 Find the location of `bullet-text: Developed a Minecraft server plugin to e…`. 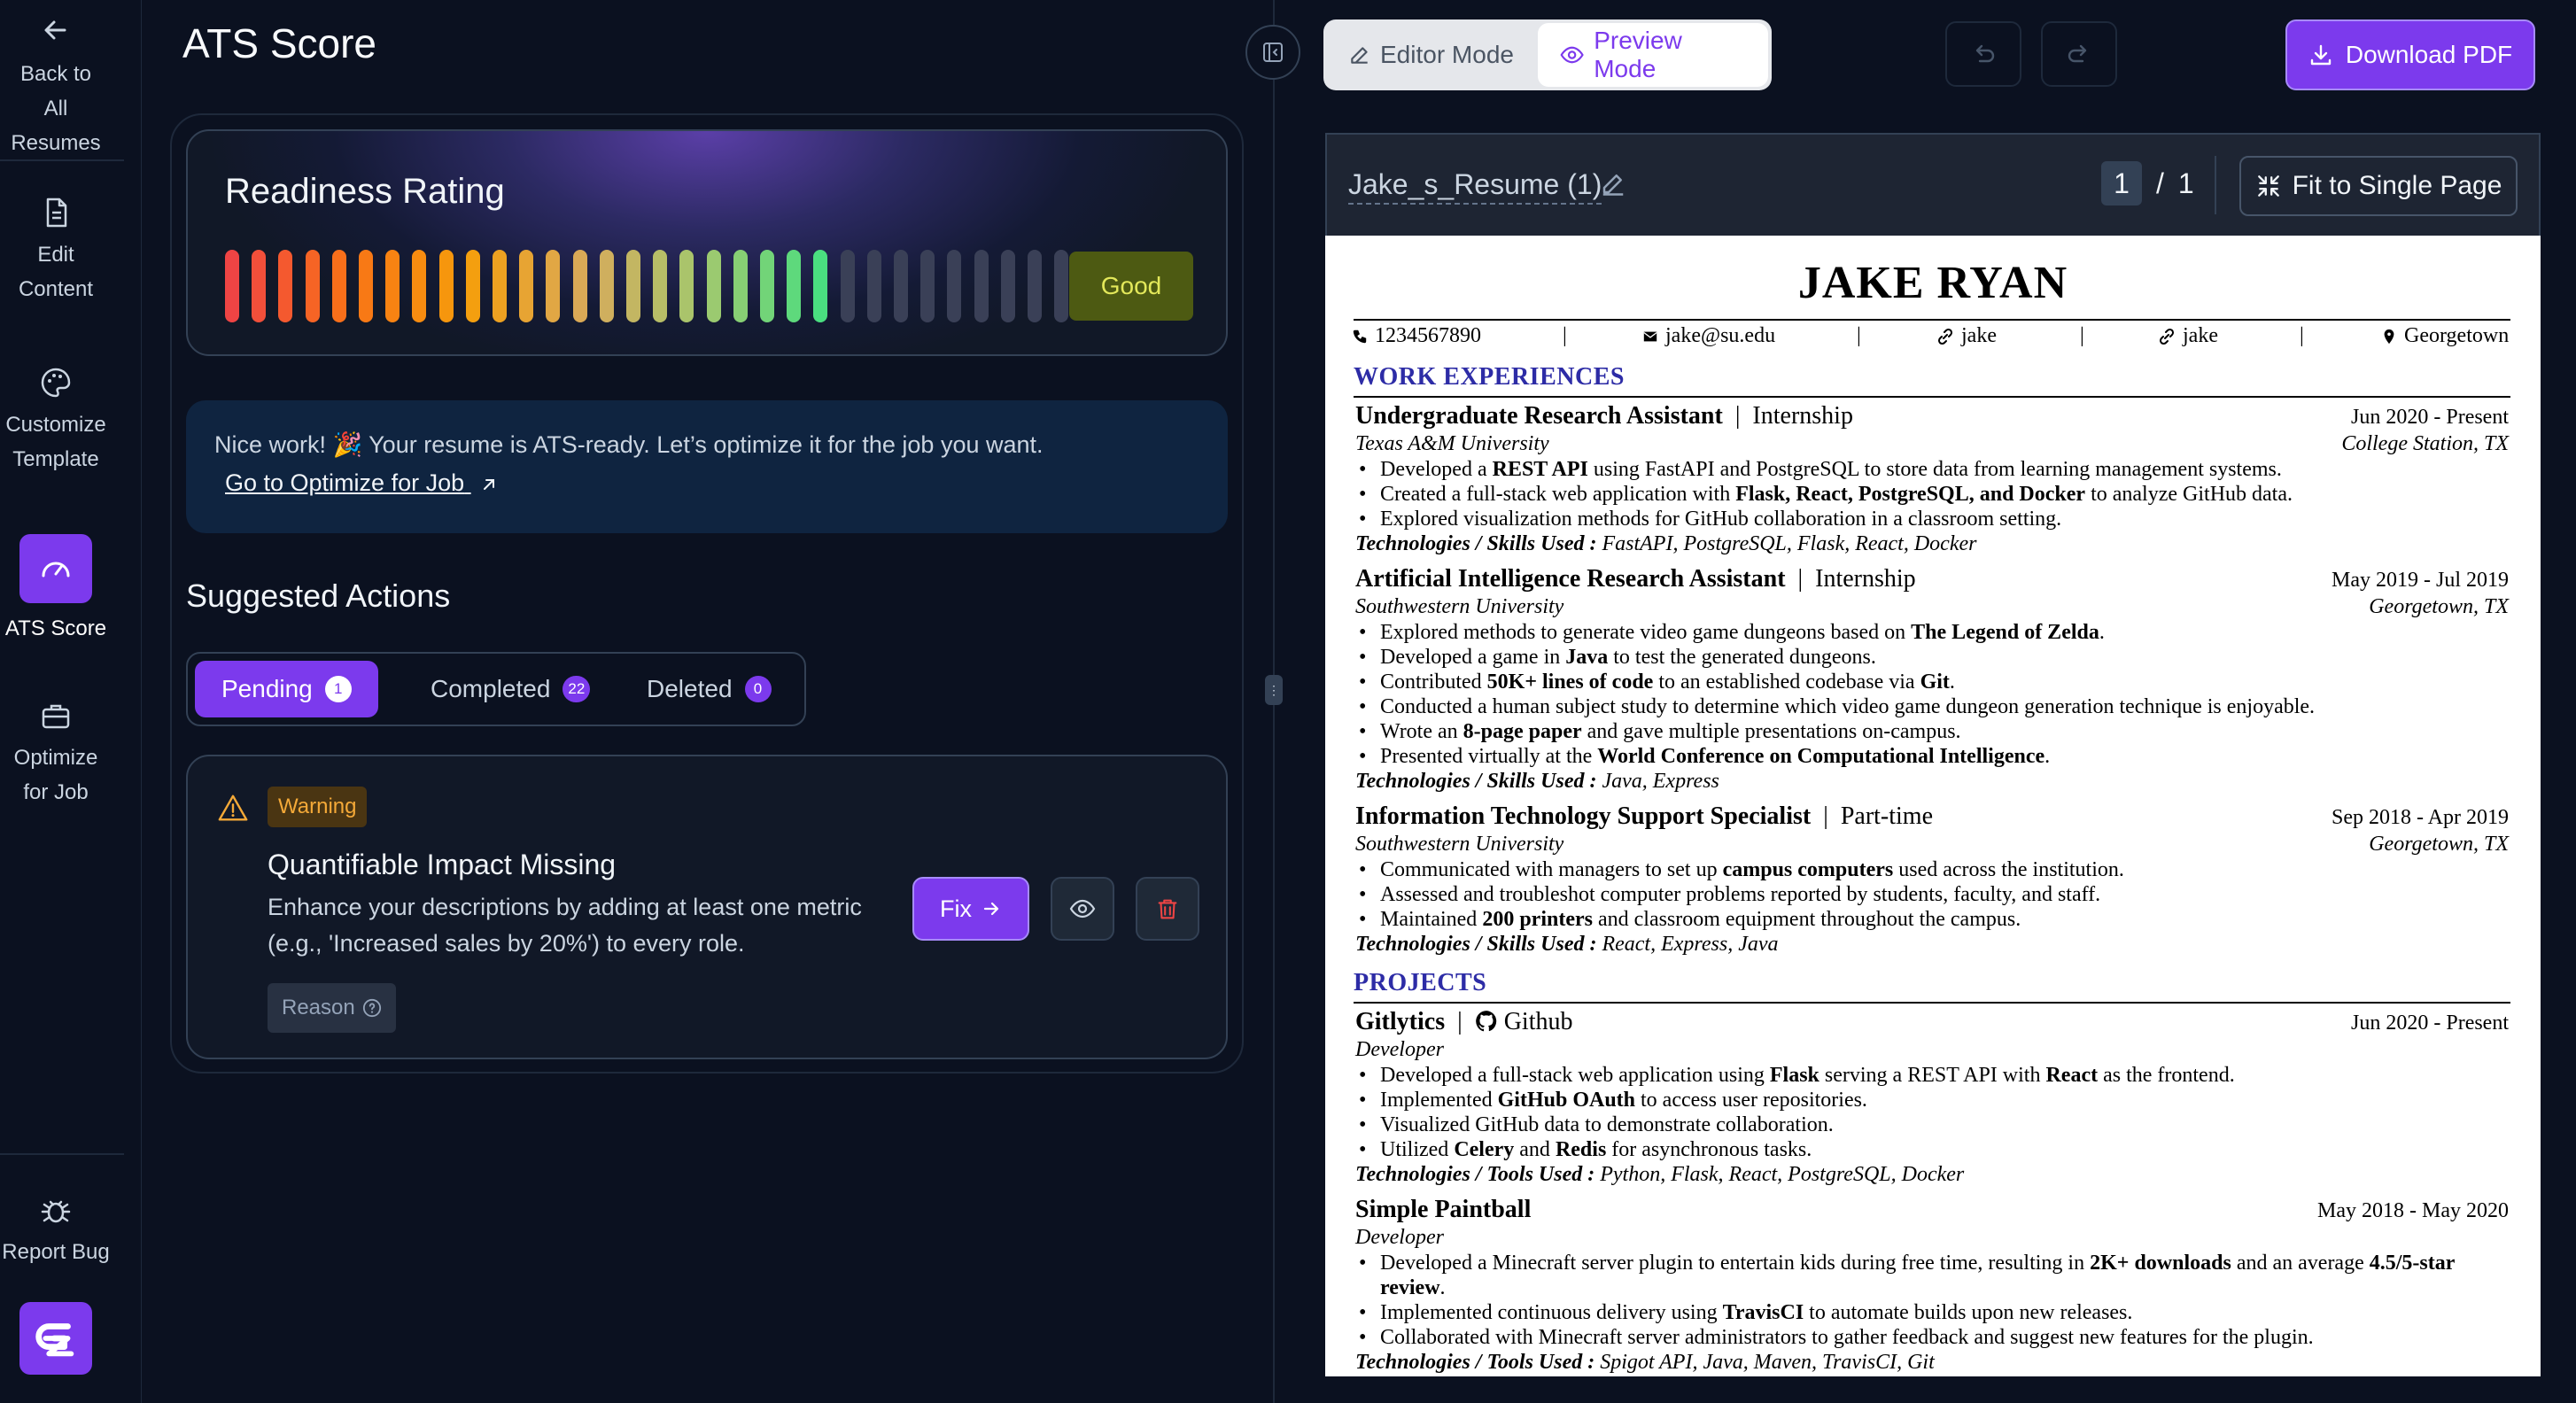

bullet-text: Developed a Minecraft server plugin to e… is located at coordinates (1735, 1263).